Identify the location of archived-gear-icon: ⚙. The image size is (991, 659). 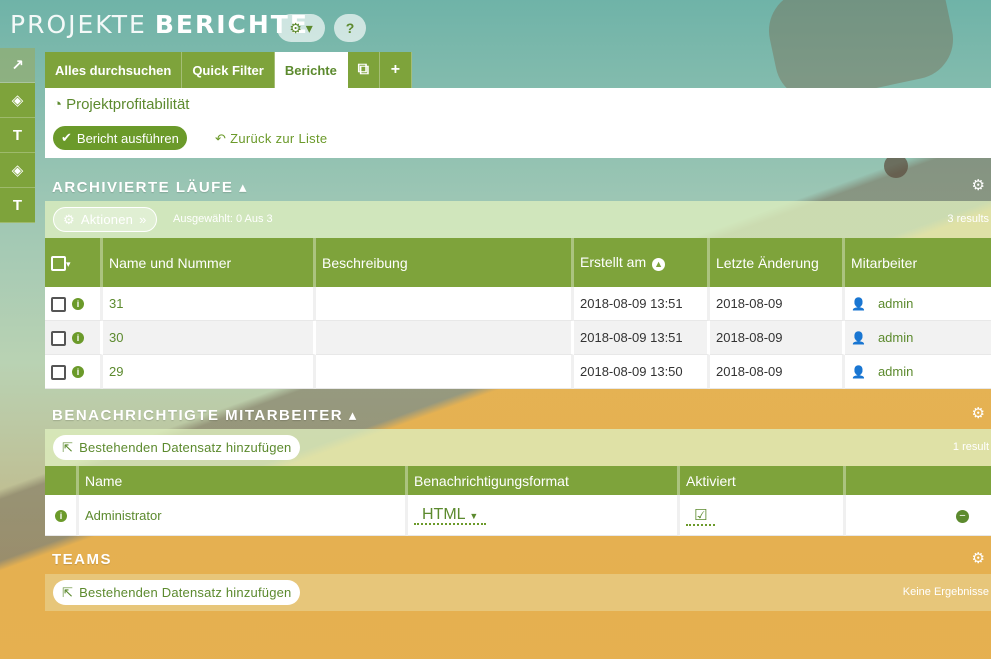
(978, 185).